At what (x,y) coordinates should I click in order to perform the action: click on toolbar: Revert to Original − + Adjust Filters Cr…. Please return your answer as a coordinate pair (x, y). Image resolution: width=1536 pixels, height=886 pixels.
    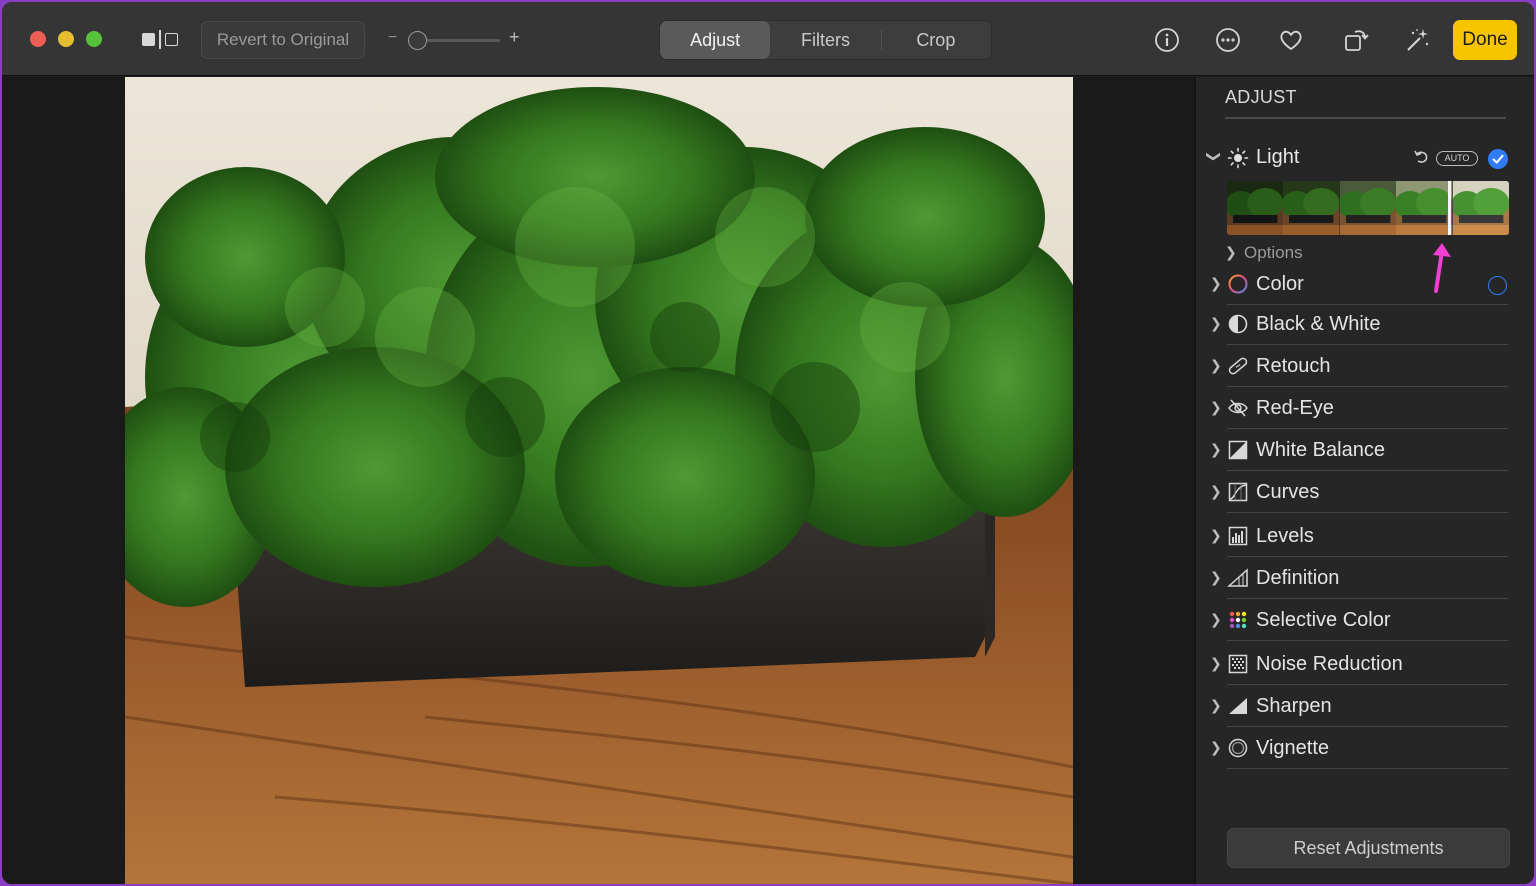
    Looking at the image, I should click on (768, 39).